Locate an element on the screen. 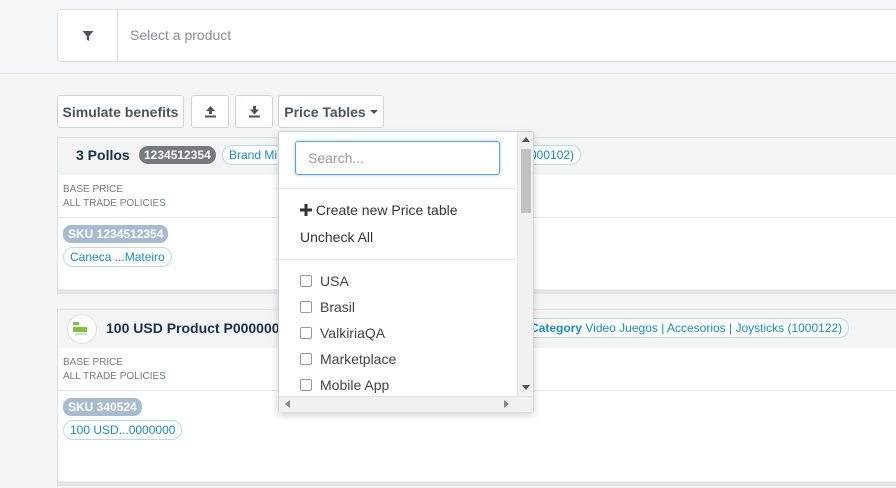 This screenshot has height=488, width=896. upload-button is located at coordinates (210, 111).